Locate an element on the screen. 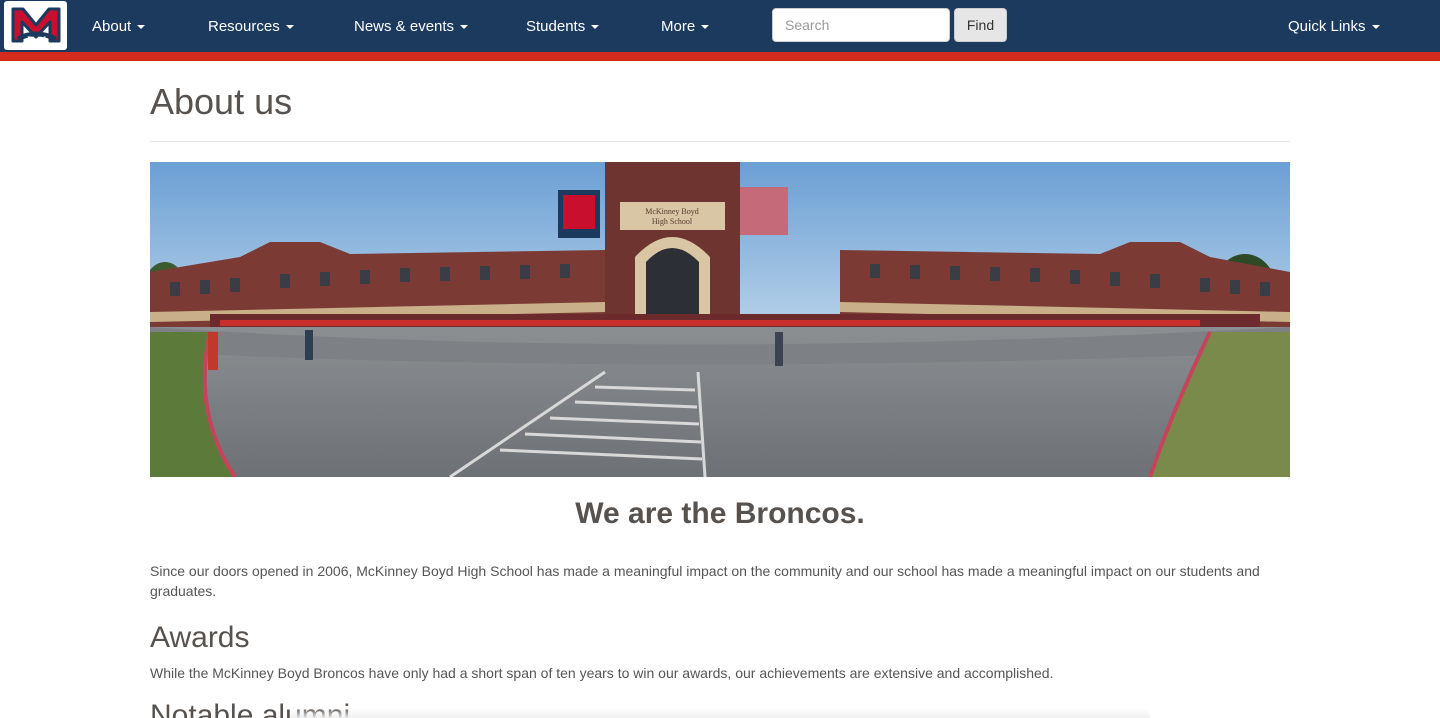 Image resolution: width=1440 pixels, height=718 pixels. bronco-logo-icon: Boyd is located at coordinates (35, 25).